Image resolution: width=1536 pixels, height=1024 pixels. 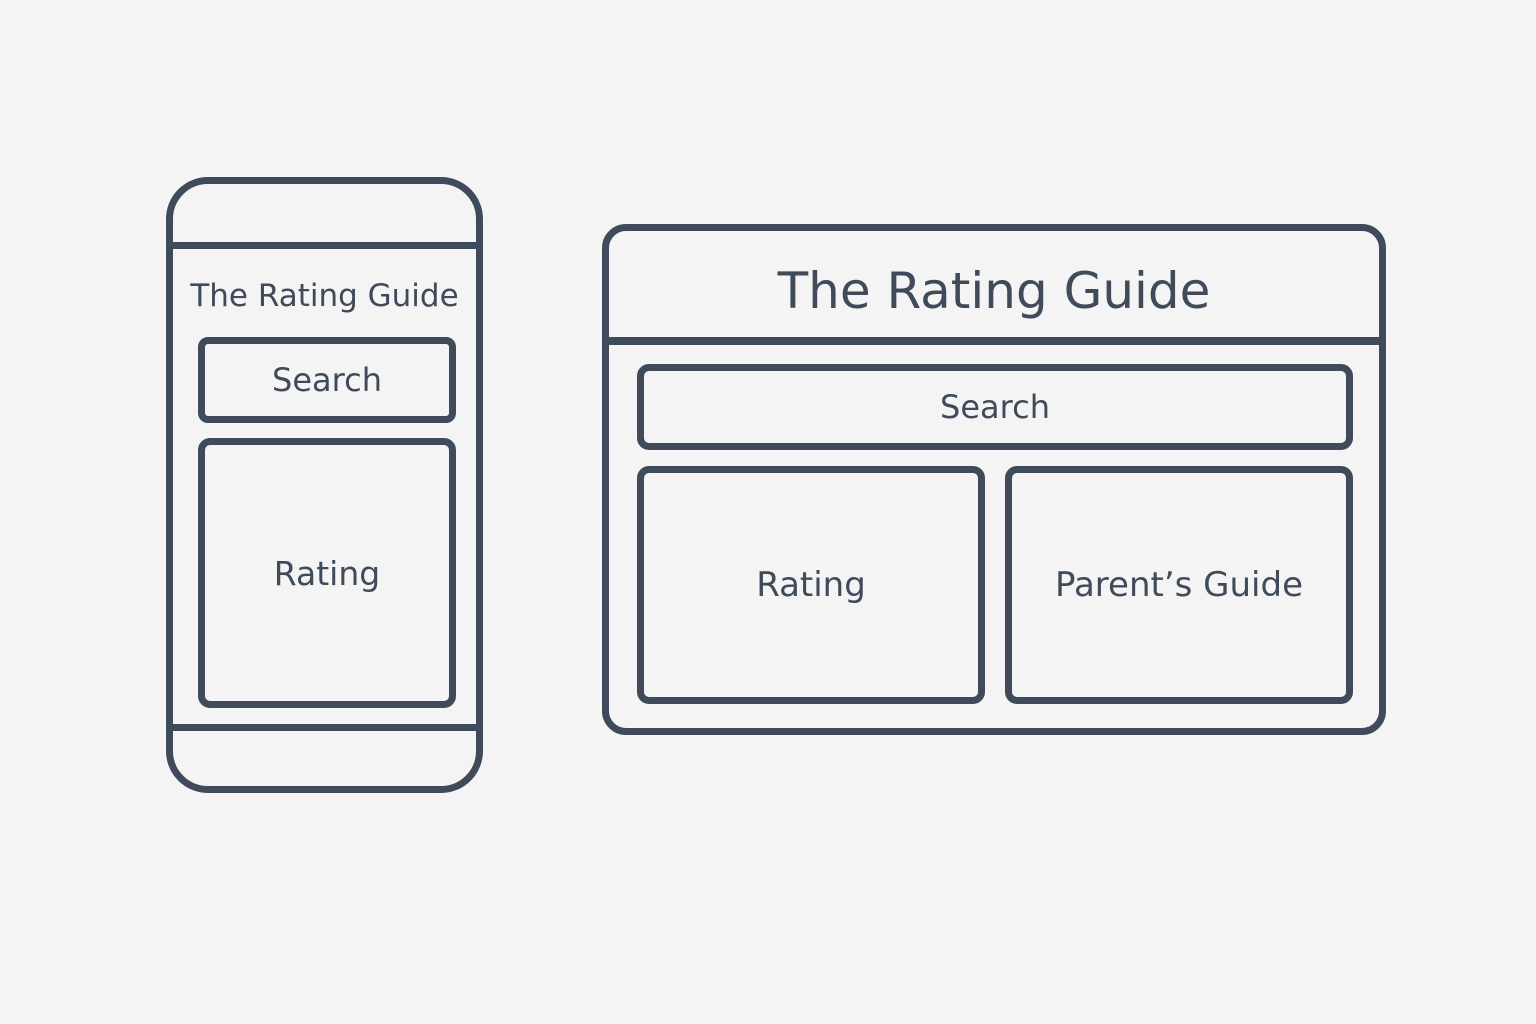 I want to click on mobile-wireframe: The Rating Guide Search Rating, so click(x=324, y=485).